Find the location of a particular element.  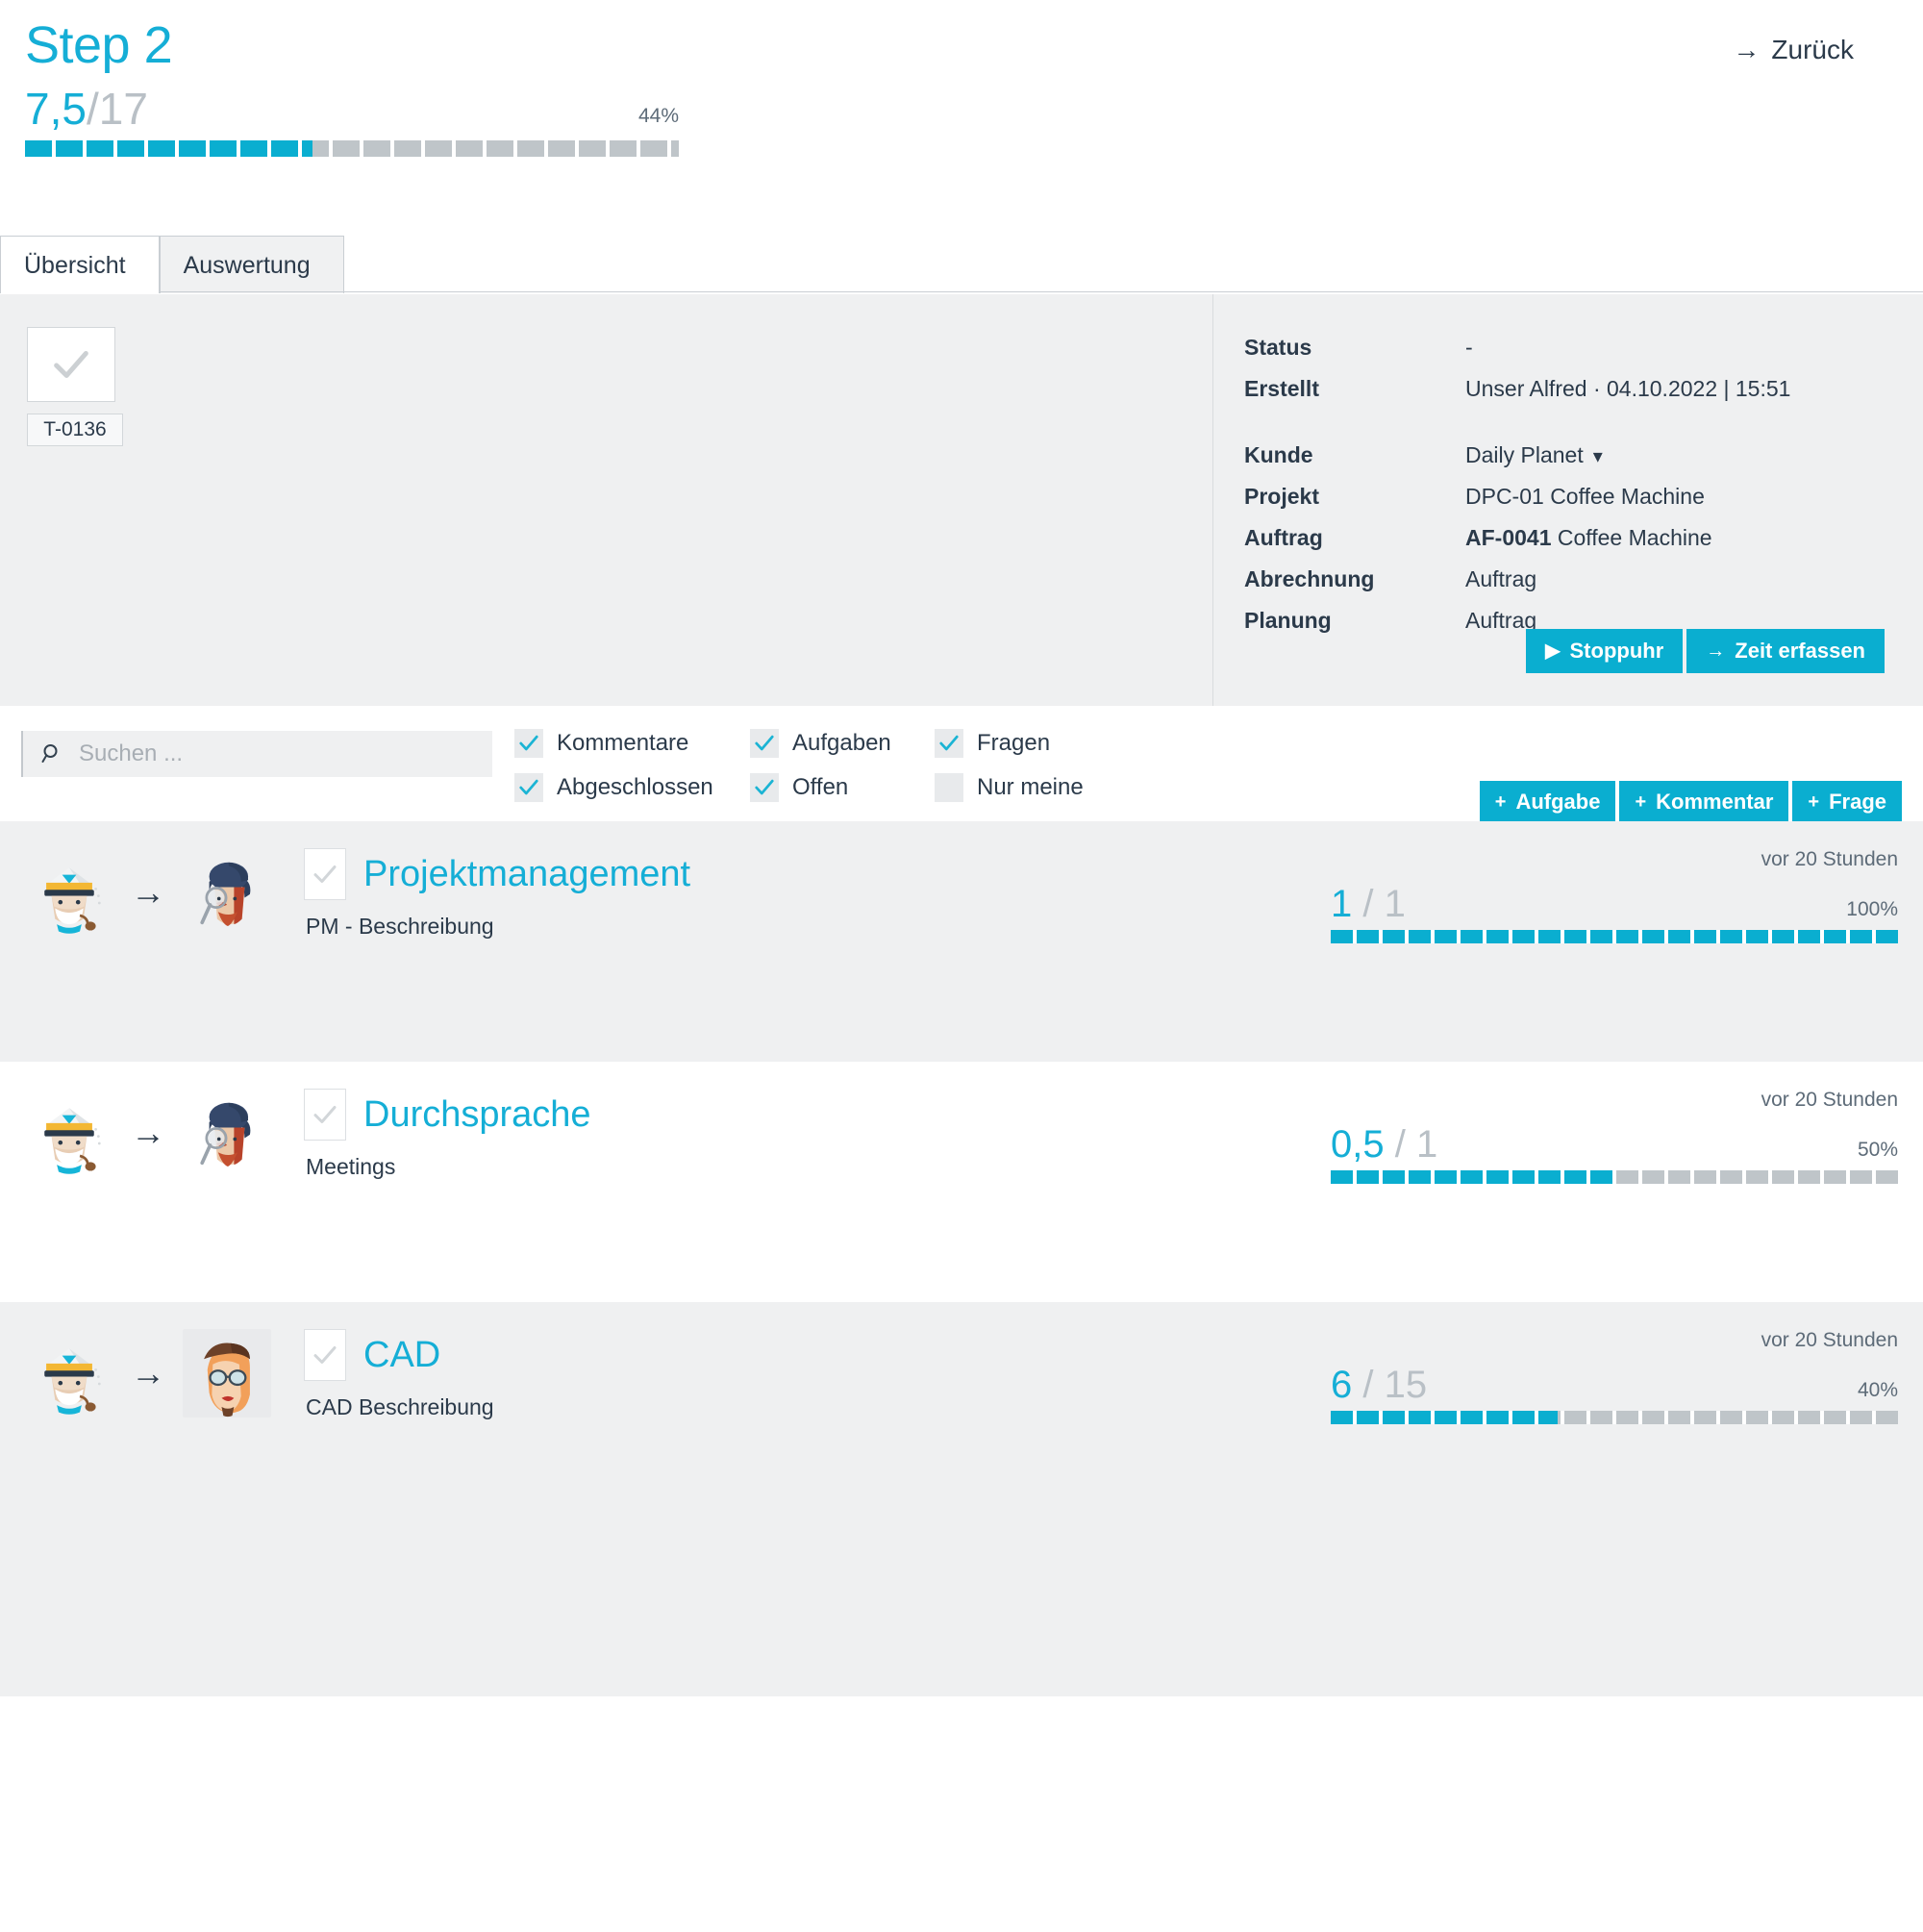

checkbox-fragen-label: Fragen is located at coordinates (1014, 743).